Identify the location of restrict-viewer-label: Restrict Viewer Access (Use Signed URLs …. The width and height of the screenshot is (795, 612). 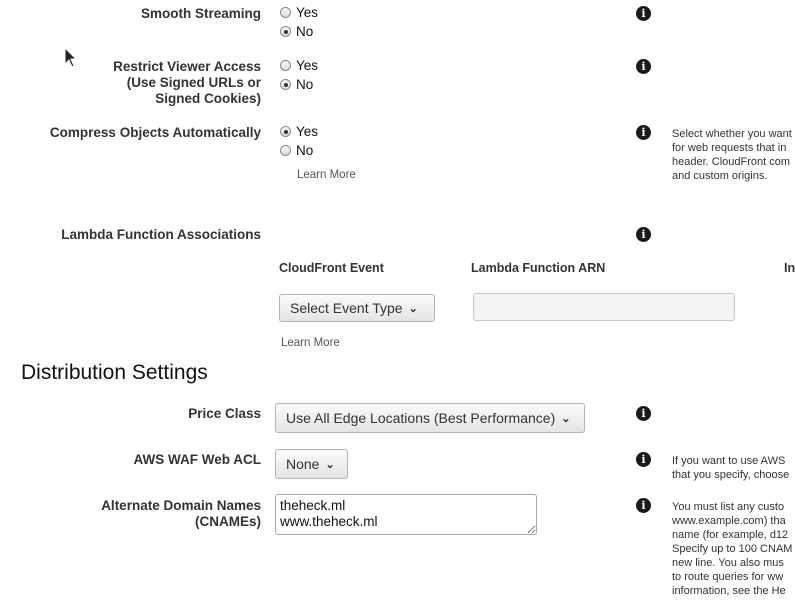
(187, 82).